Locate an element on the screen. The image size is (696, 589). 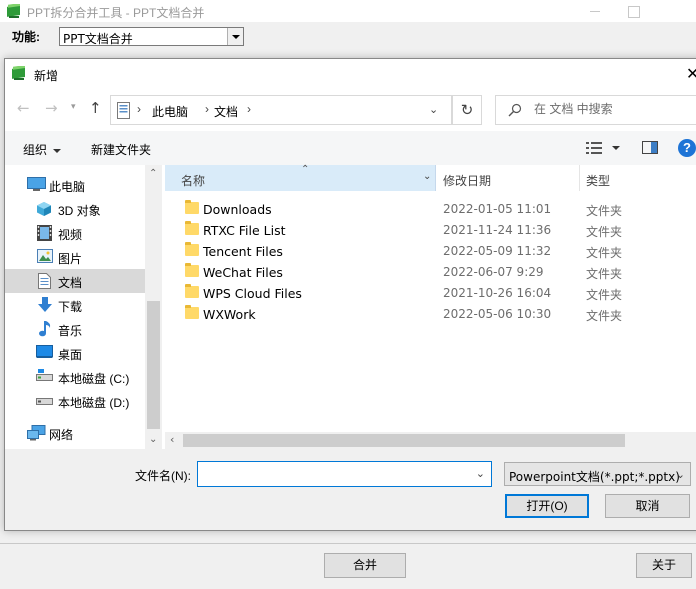
filename-input: ⌄ is located at coordinates (344, 474).